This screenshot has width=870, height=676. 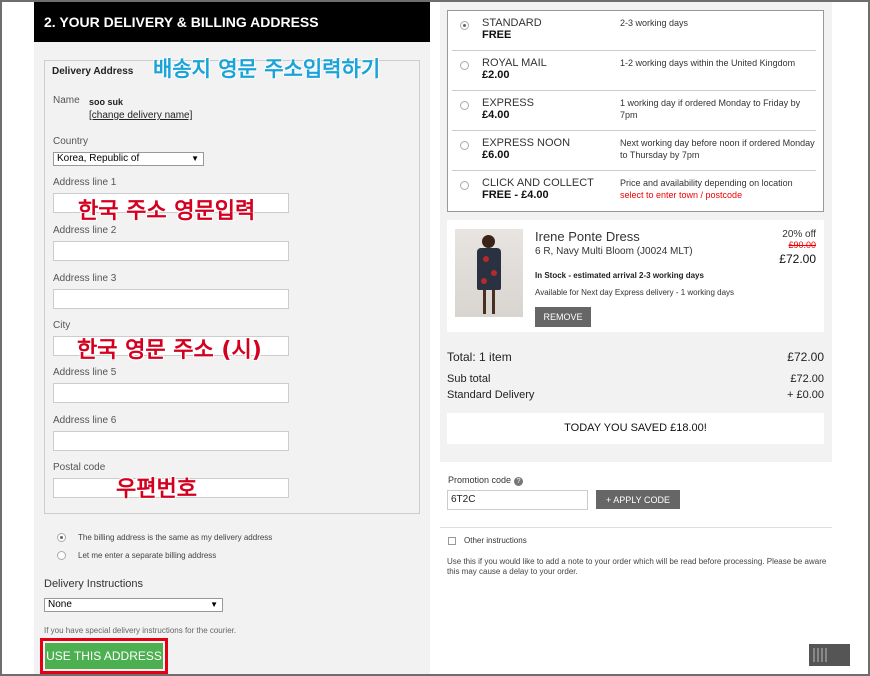 I want to click on shipping-price: FREE - £4.00, so click(x=515, y=195).